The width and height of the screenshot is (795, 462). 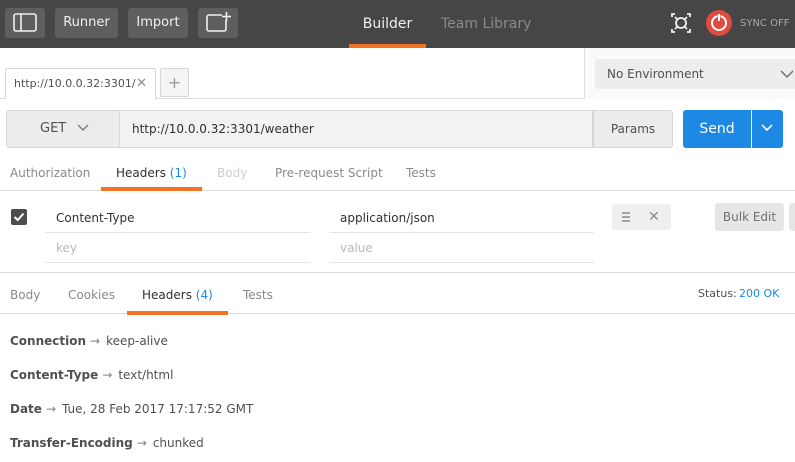 I want to click on sidebar-icon, so click(x=25, y=22).